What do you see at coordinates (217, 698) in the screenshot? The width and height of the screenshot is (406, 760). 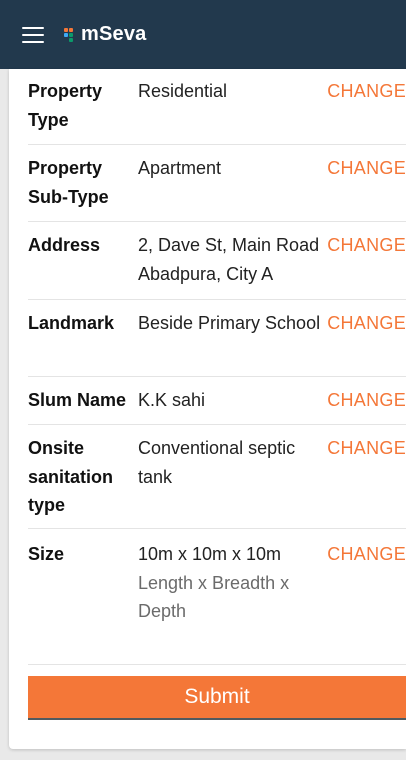 I see `submit-button: Submit` at bounding box center [217, 698].